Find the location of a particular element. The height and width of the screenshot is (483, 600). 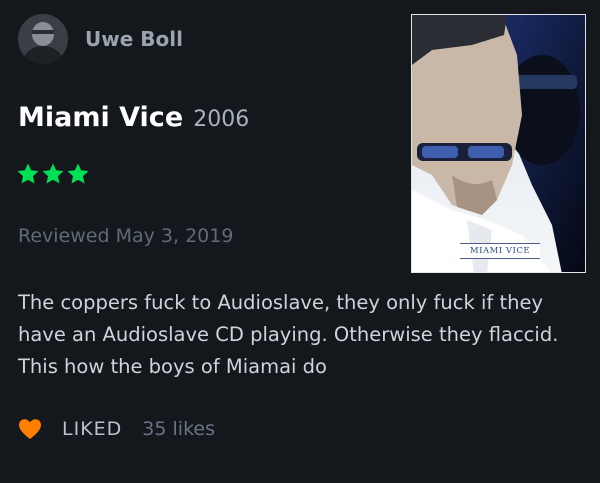

avatar is located at coordinates (43, 39).